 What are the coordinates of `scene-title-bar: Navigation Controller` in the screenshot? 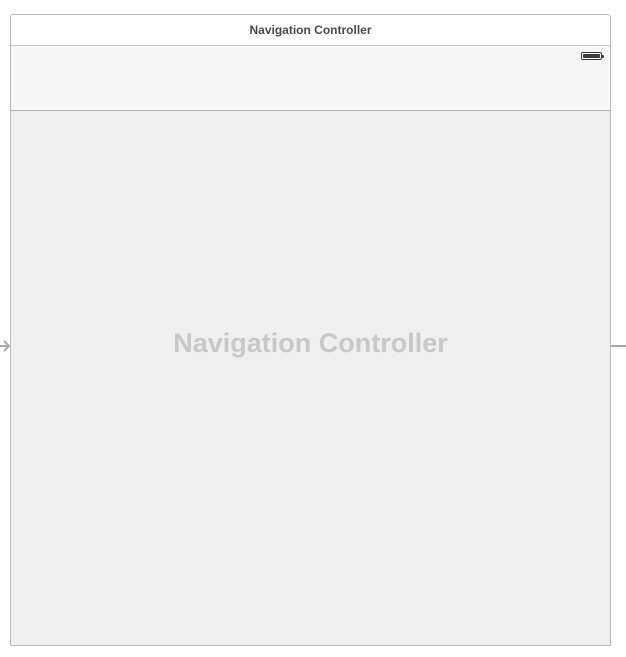 It's located at (310, 30).